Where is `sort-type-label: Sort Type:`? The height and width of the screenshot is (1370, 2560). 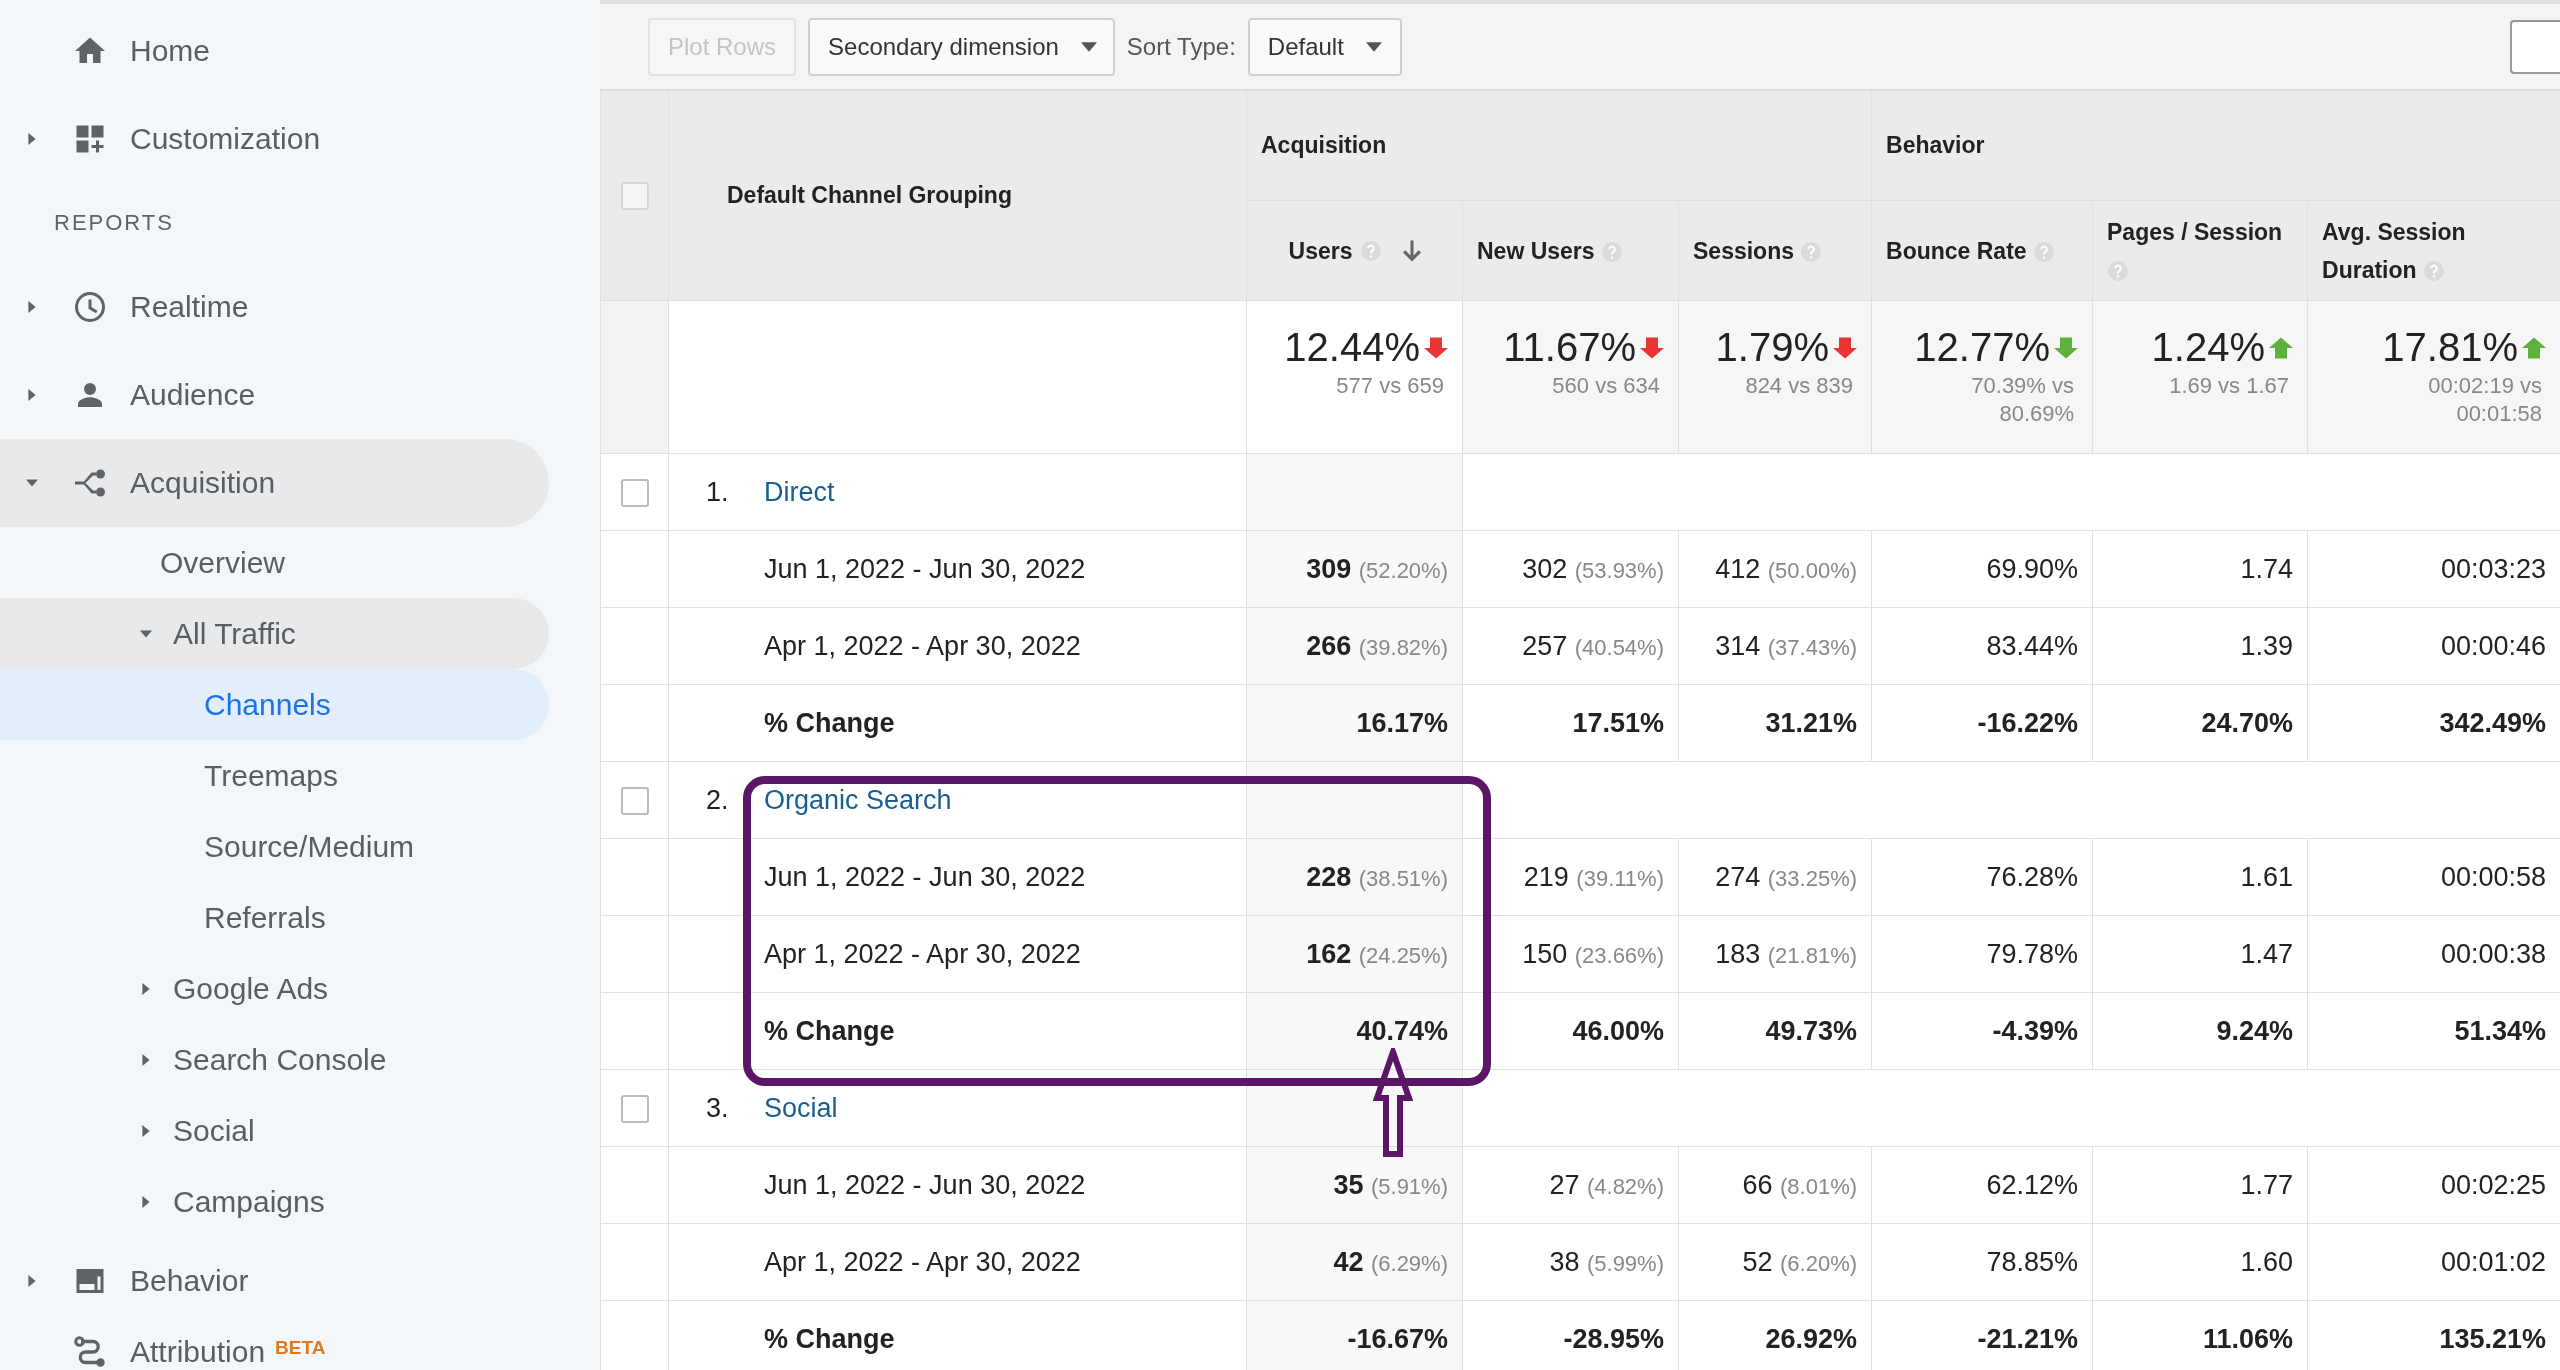 sort-type-label: Sort Type: is located at coordinates (1181, 46).